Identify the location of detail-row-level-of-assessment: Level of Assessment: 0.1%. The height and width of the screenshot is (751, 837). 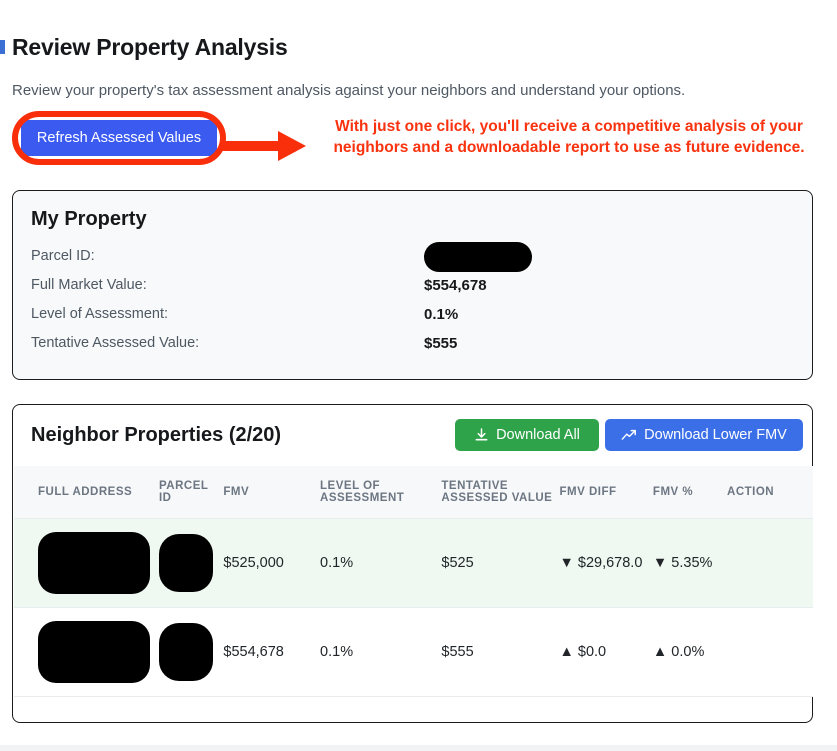
(271, 320).